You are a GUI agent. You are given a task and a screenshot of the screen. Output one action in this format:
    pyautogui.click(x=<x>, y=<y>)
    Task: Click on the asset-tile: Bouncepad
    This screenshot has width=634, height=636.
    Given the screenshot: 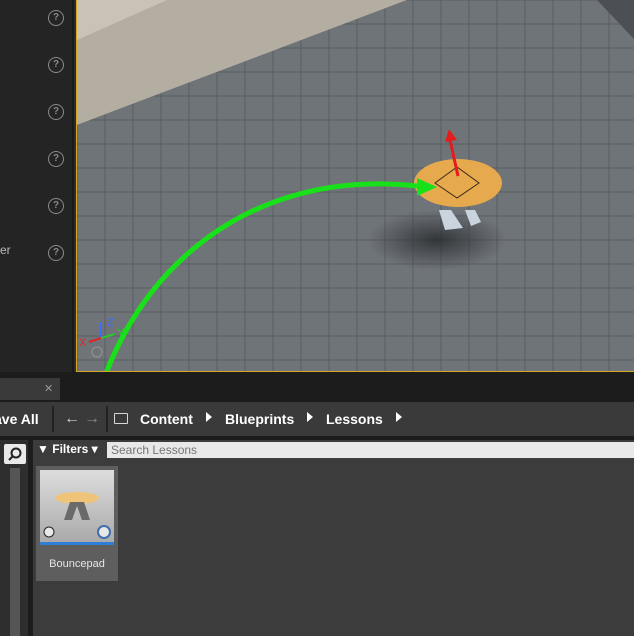 What is the action you would take?
    pyautogui.click(x=77, y=523)
    